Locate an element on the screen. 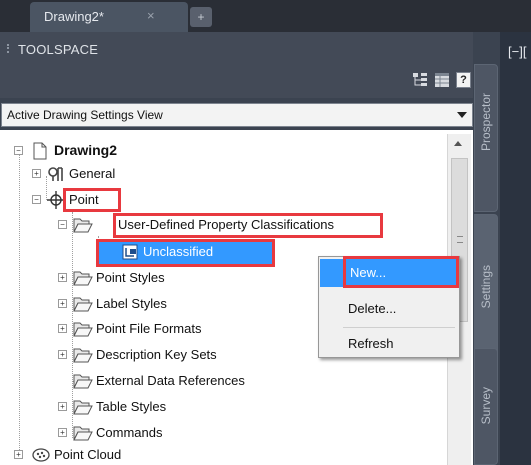  tree-node-point-cloud: + Point Cloud is located at coordinates (220, 454).